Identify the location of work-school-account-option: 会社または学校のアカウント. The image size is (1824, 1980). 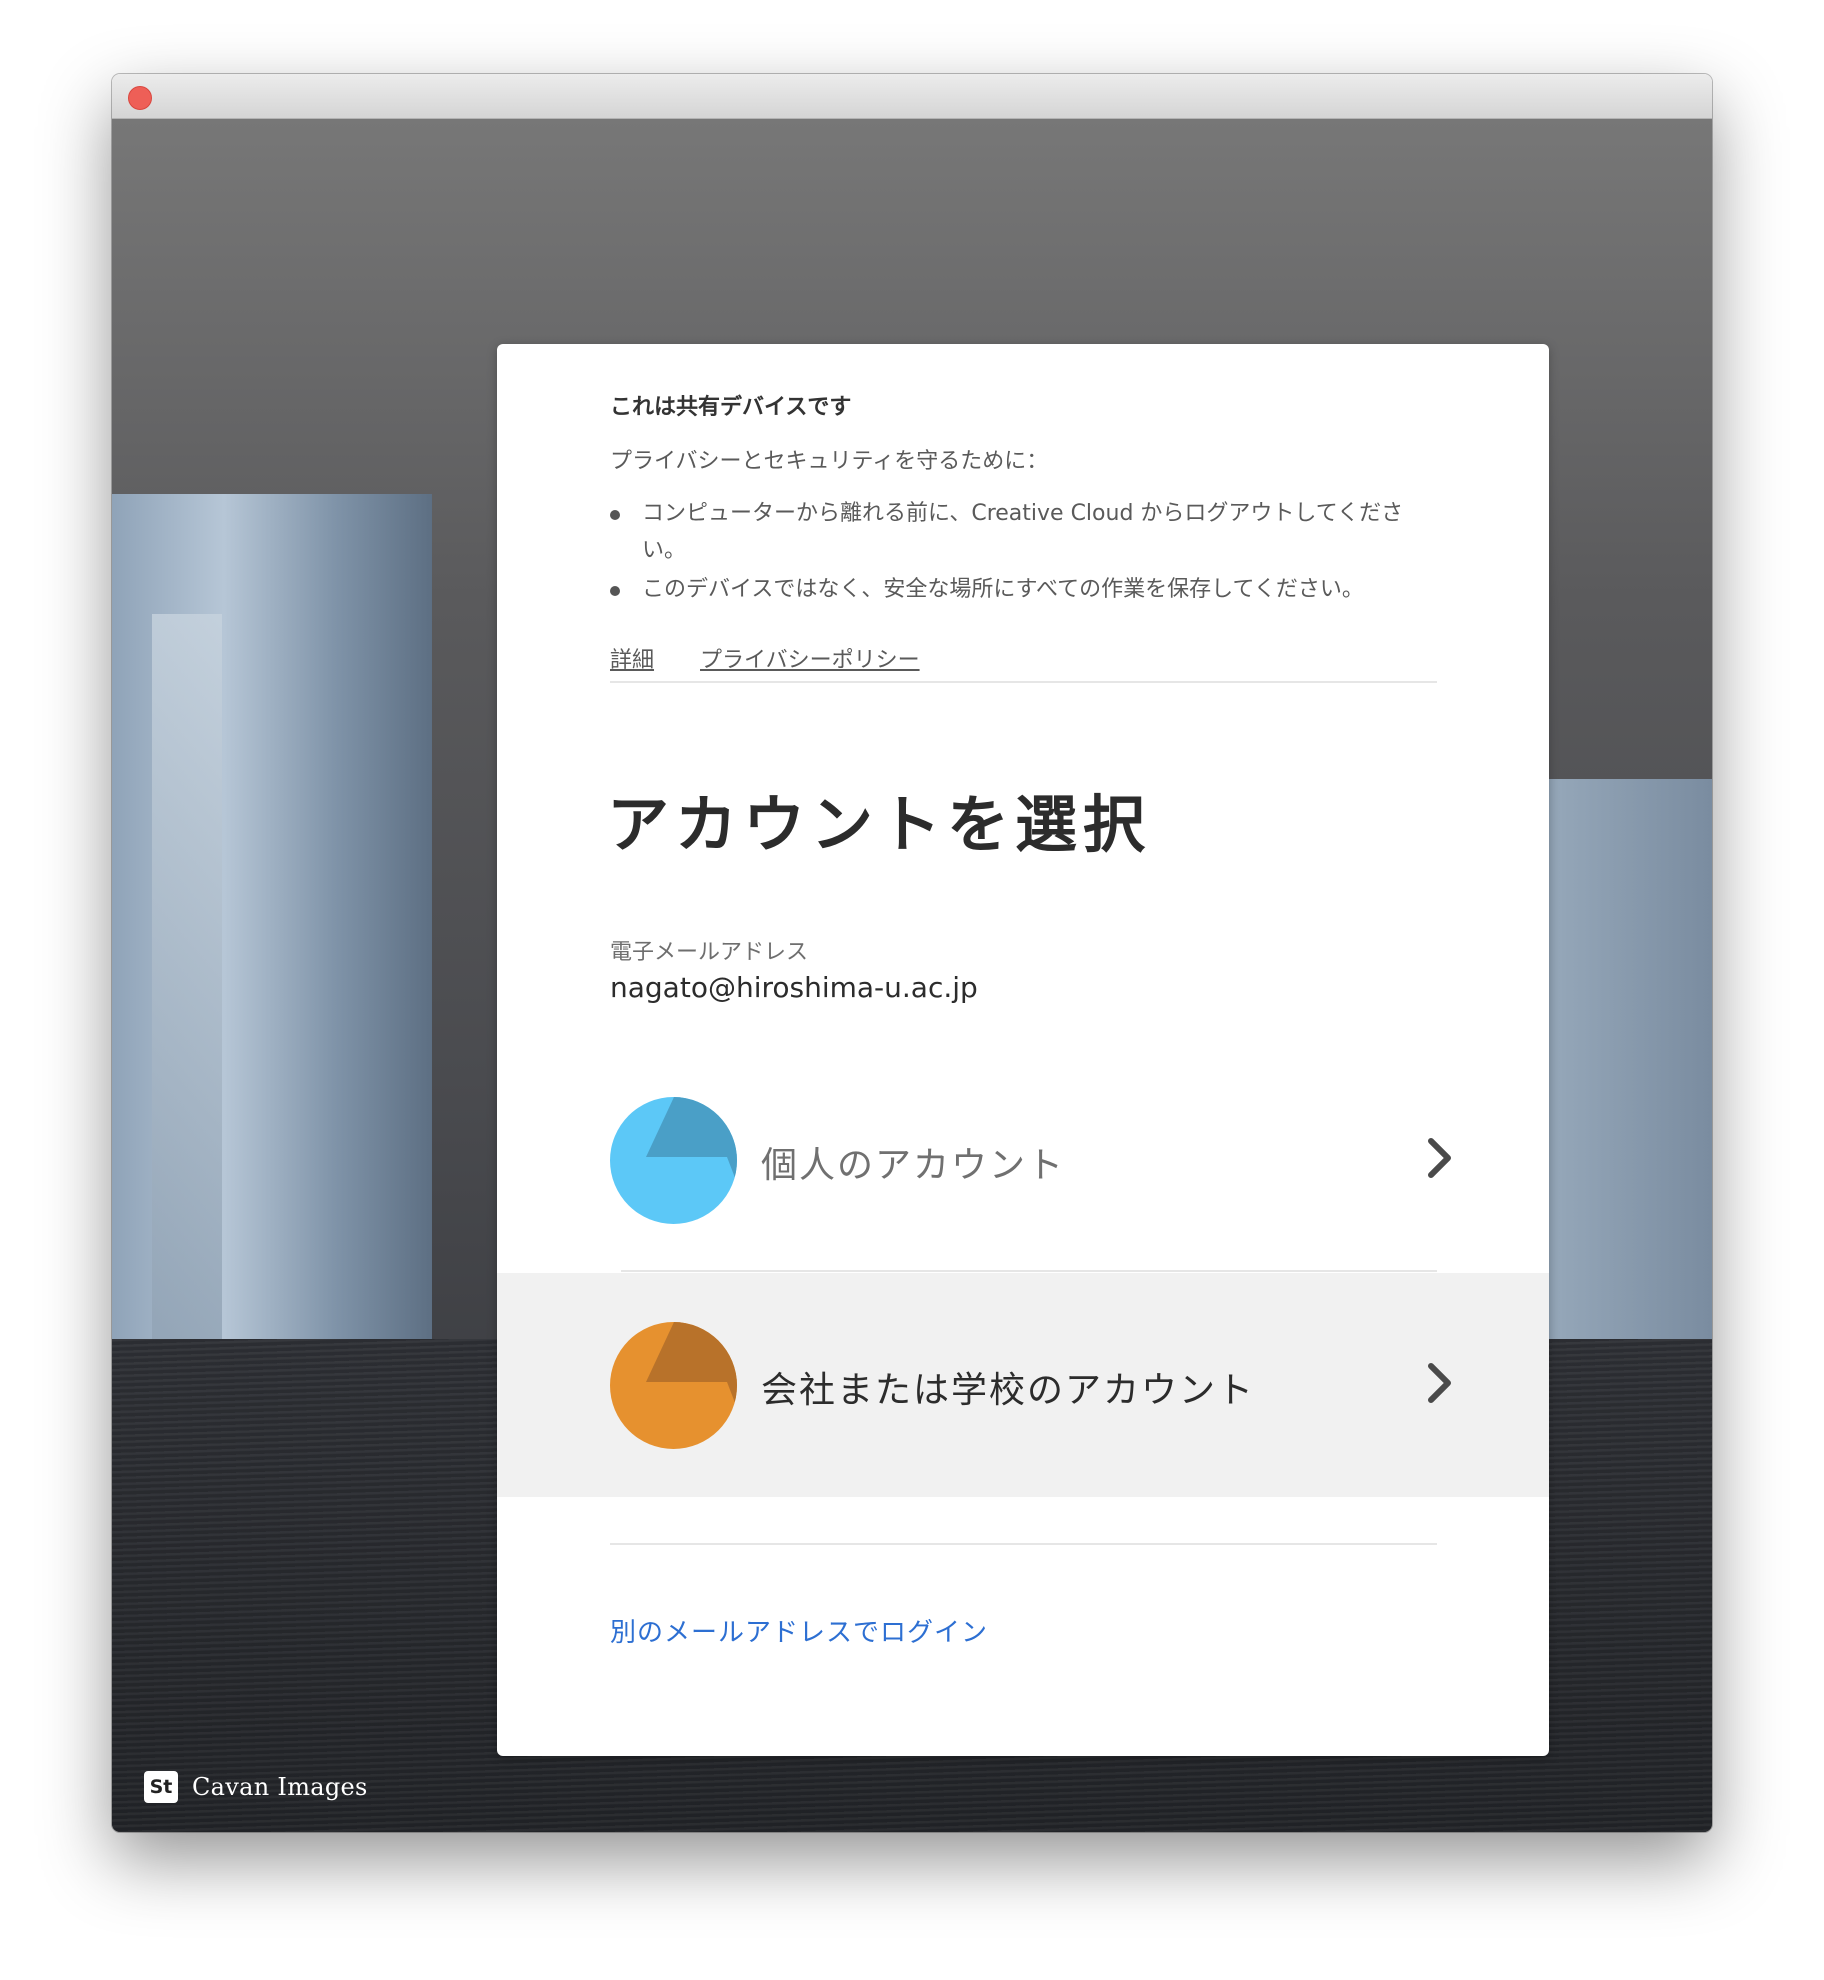
(1023, 1385).